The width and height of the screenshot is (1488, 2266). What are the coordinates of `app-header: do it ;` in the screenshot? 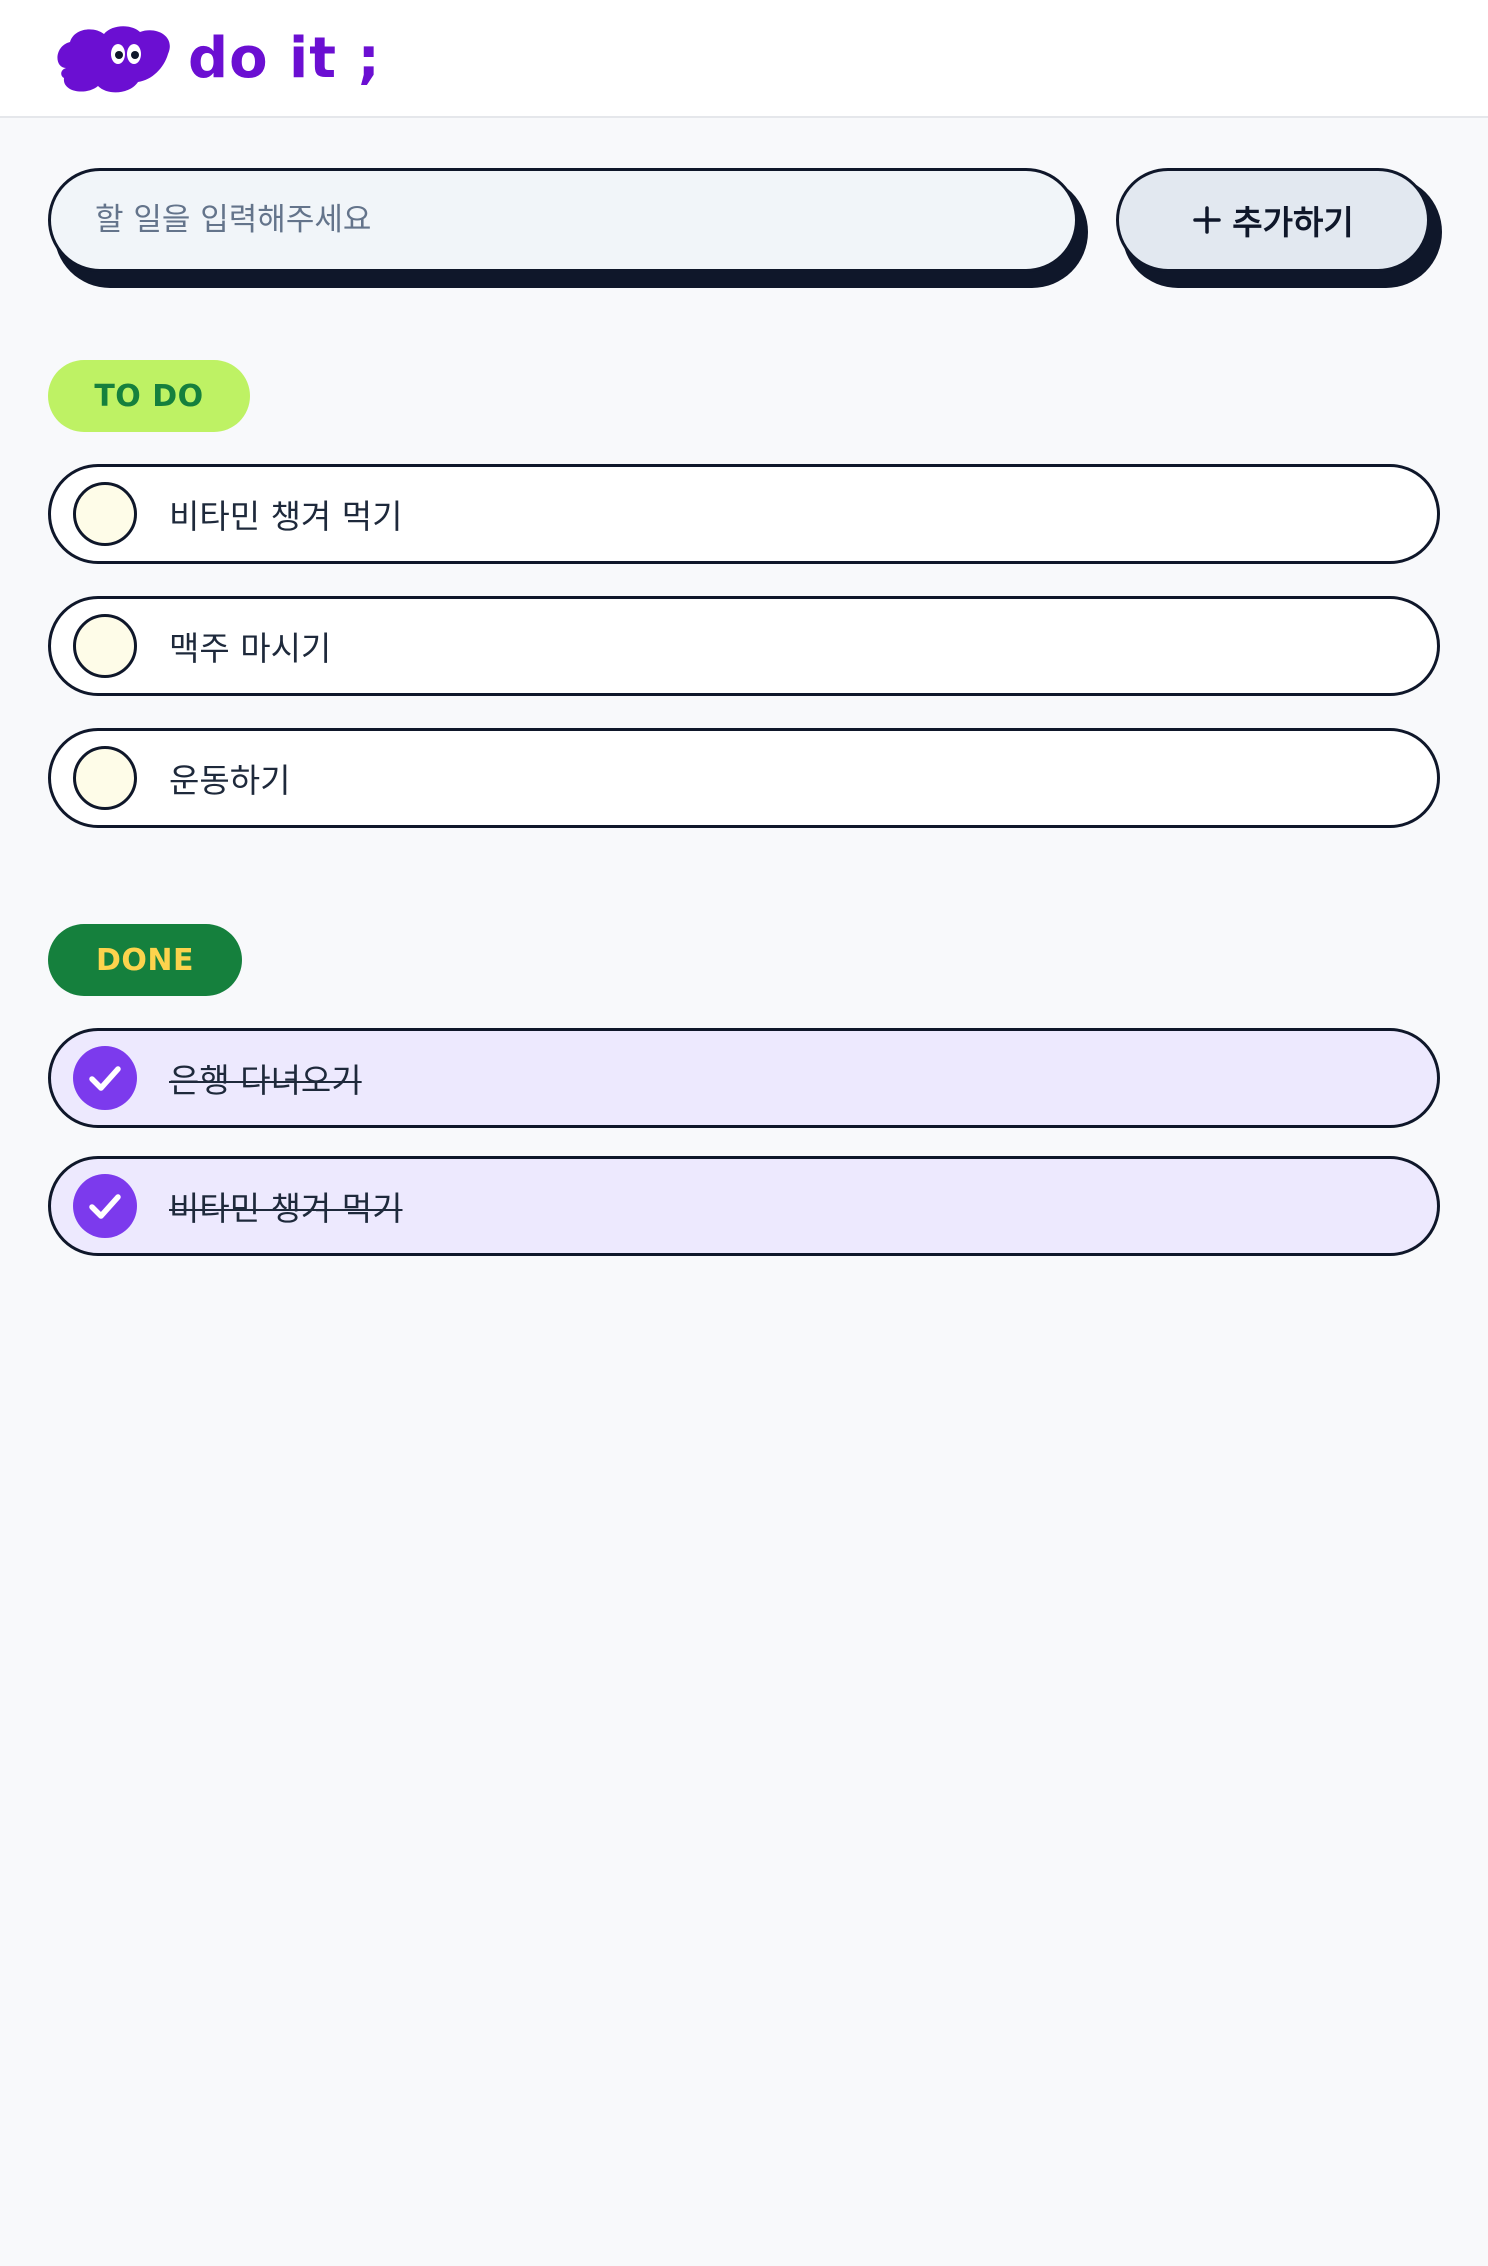 It's located at (744, 59).